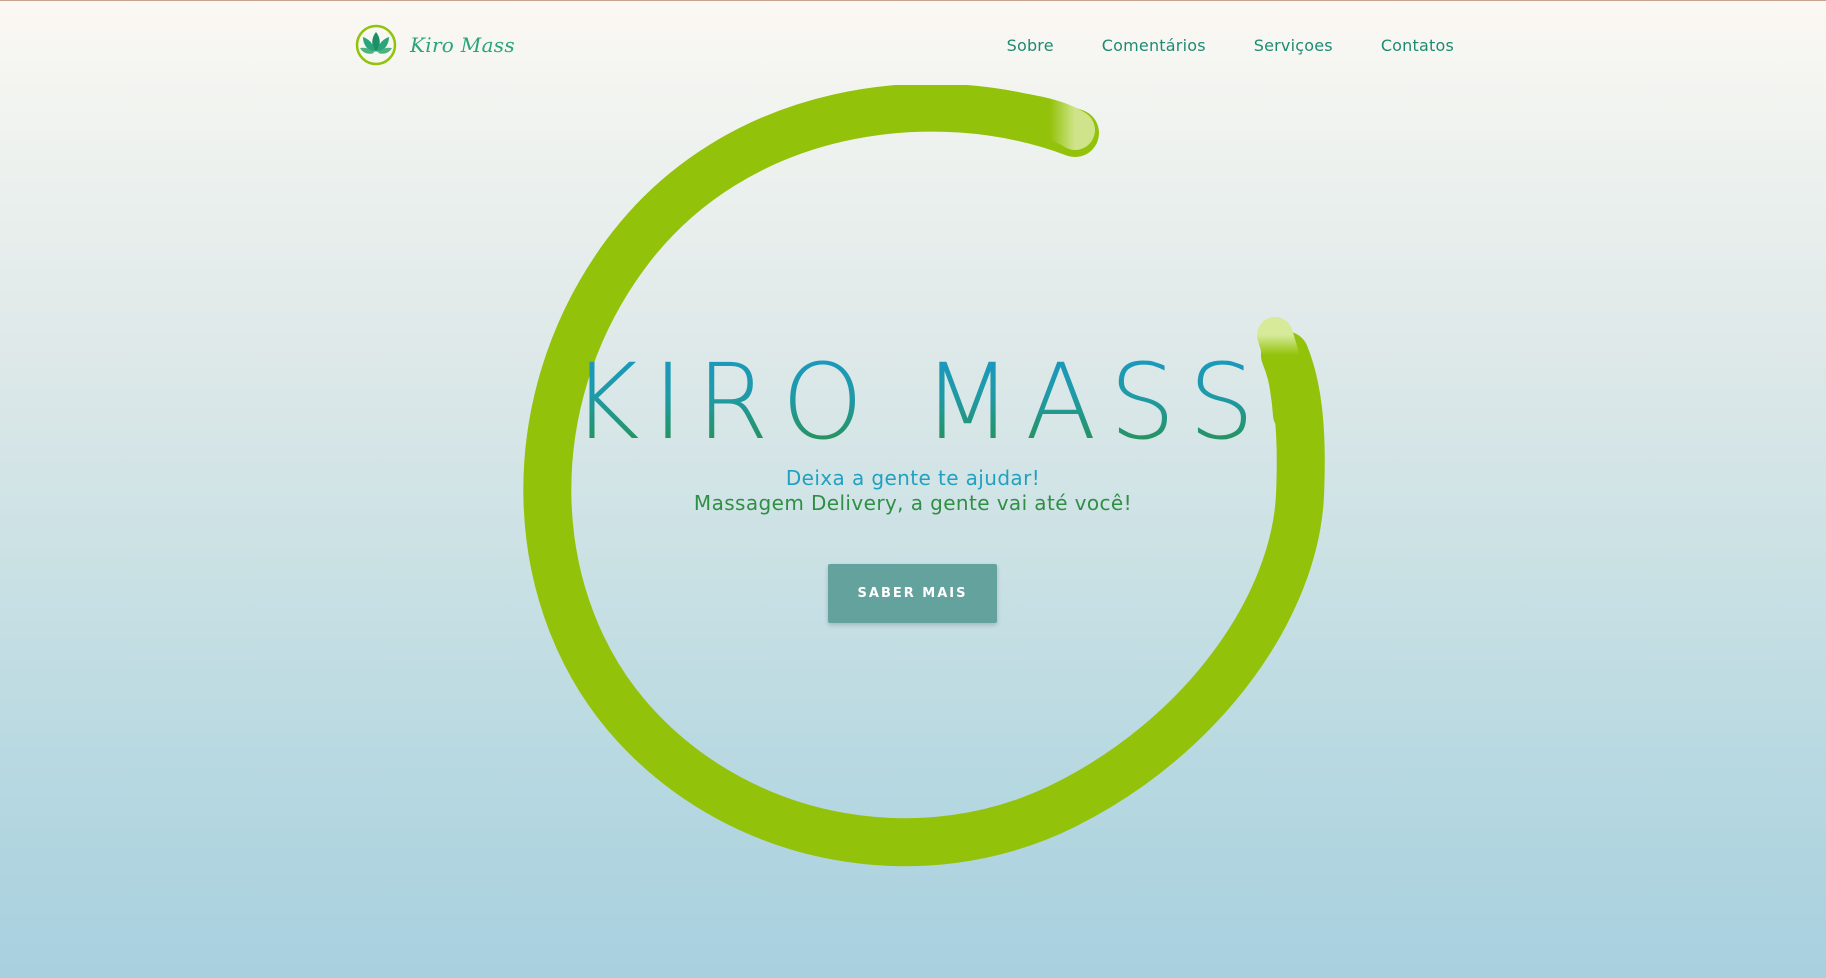  Describe the element at coordinates (913, 402) in the screenshot. I see `hero-title: KIRO MASS` at that location.